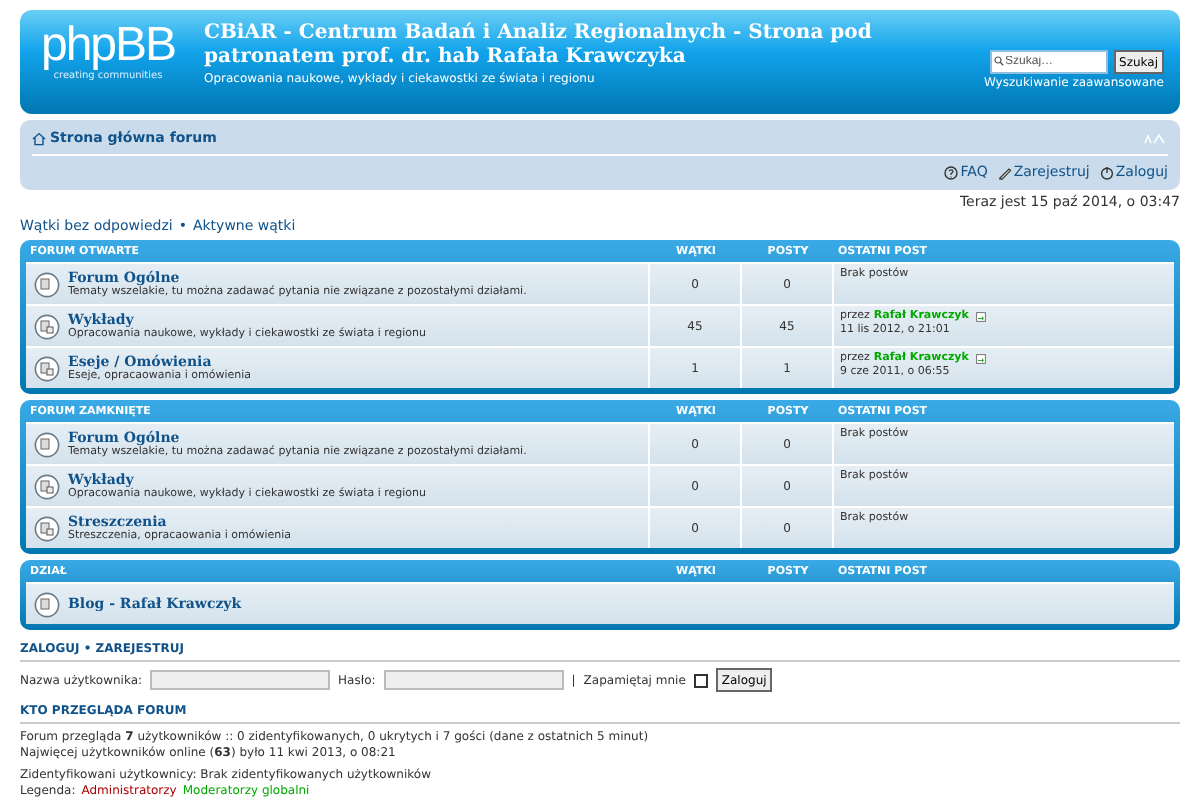 This screenshot has height=800, width=1200. Describe the element at coordinates (473, 680) in the screenshot. I see `password-field` at that location.